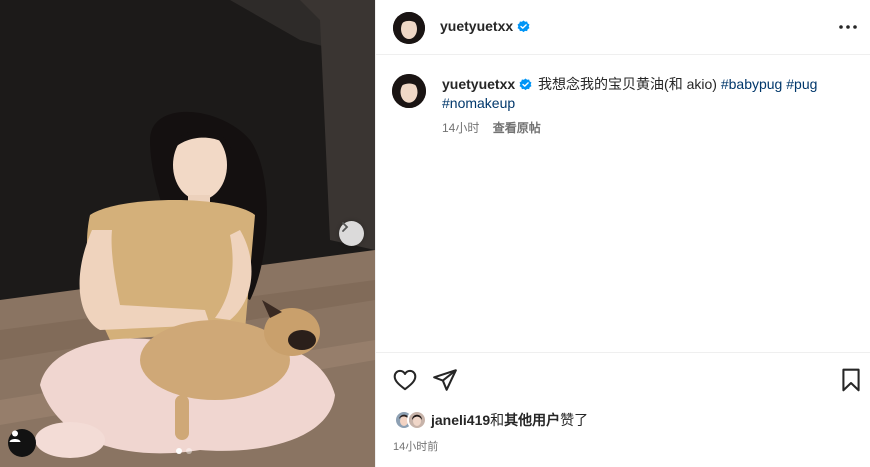 The width and height of the screenshot is (870, 467). Describe the element at coordinates (752, 84) in the screenshot. I see `hashtag-babypug: #babypug` at that location.